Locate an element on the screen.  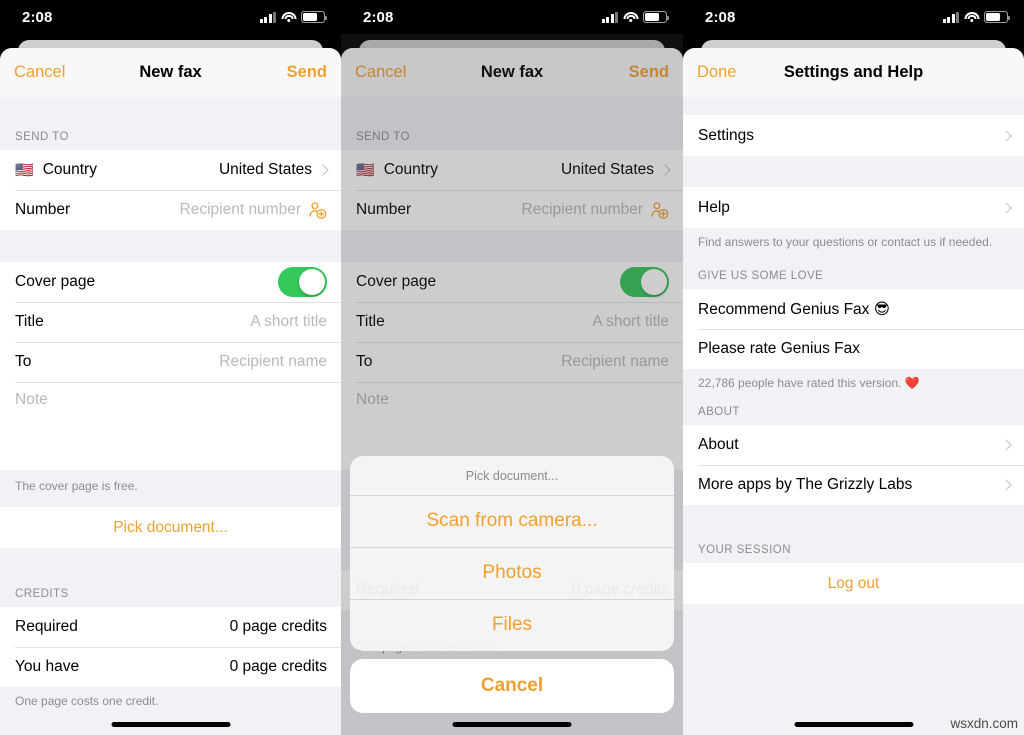
title-label: Title is located at coordinates (29, 321).